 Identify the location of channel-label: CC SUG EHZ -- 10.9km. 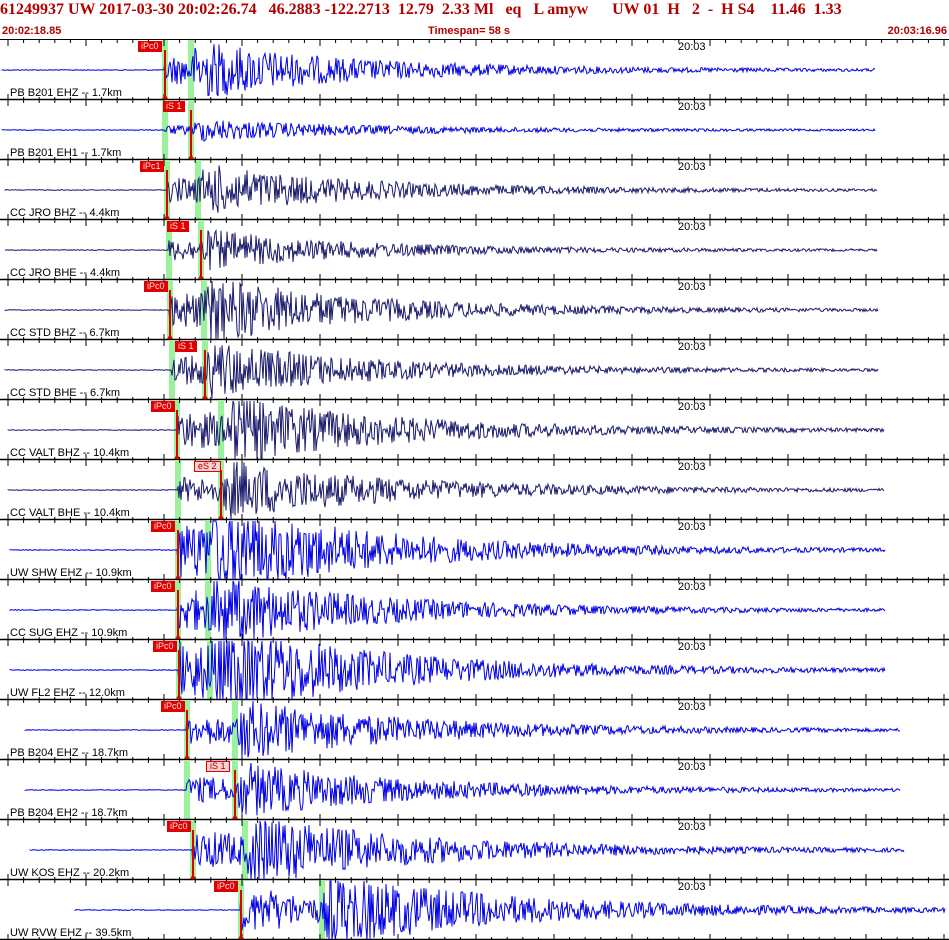
(69, 633).